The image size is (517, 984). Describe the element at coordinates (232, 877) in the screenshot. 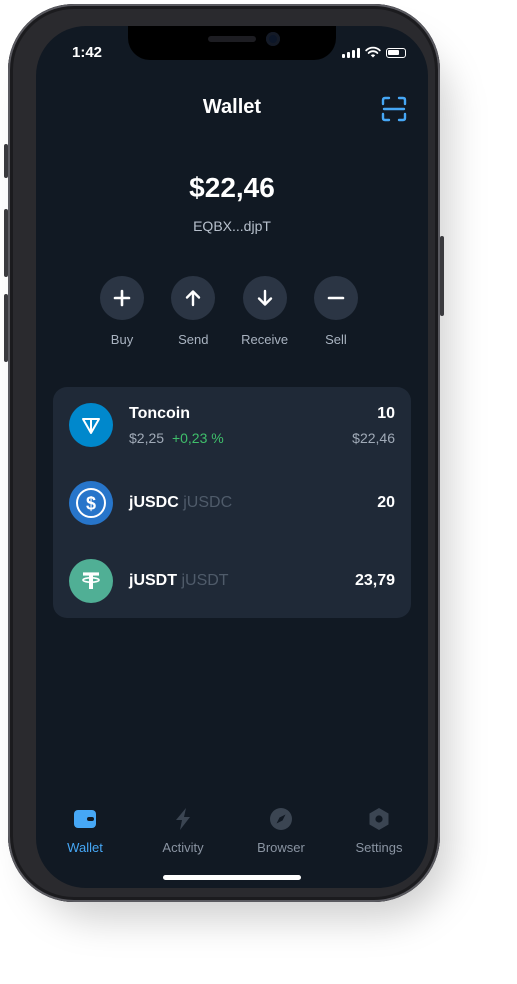

I see `home-indicator` at that location.